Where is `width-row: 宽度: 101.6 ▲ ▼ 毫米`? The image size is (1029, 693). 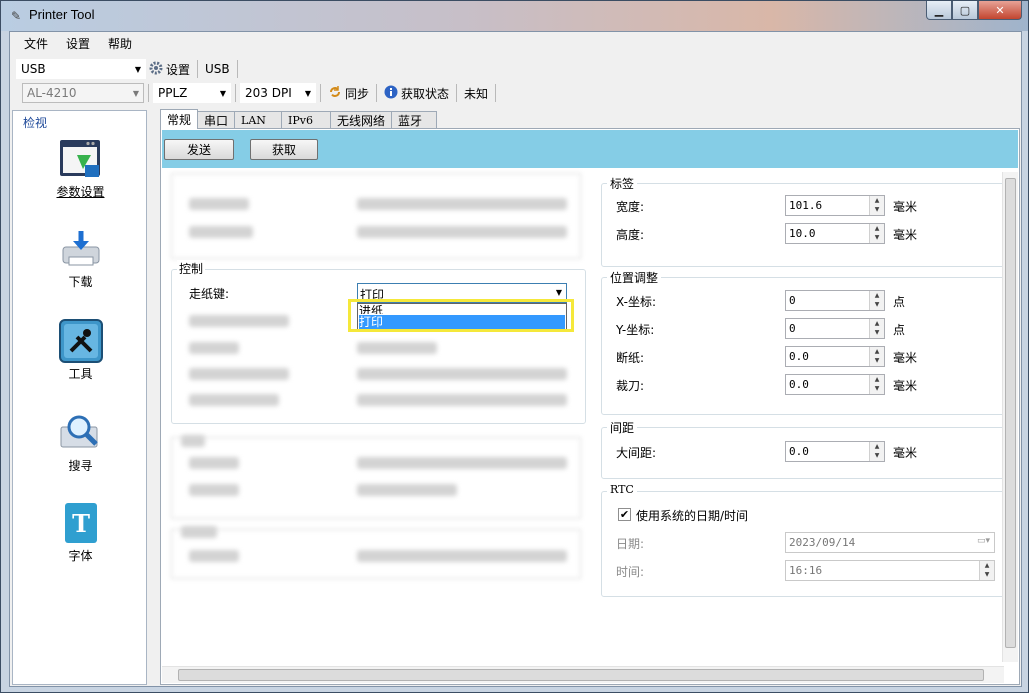 width-row: 宽度: 101.6 ▲ ▼ 毫米 is located at coordinates (801, 206).